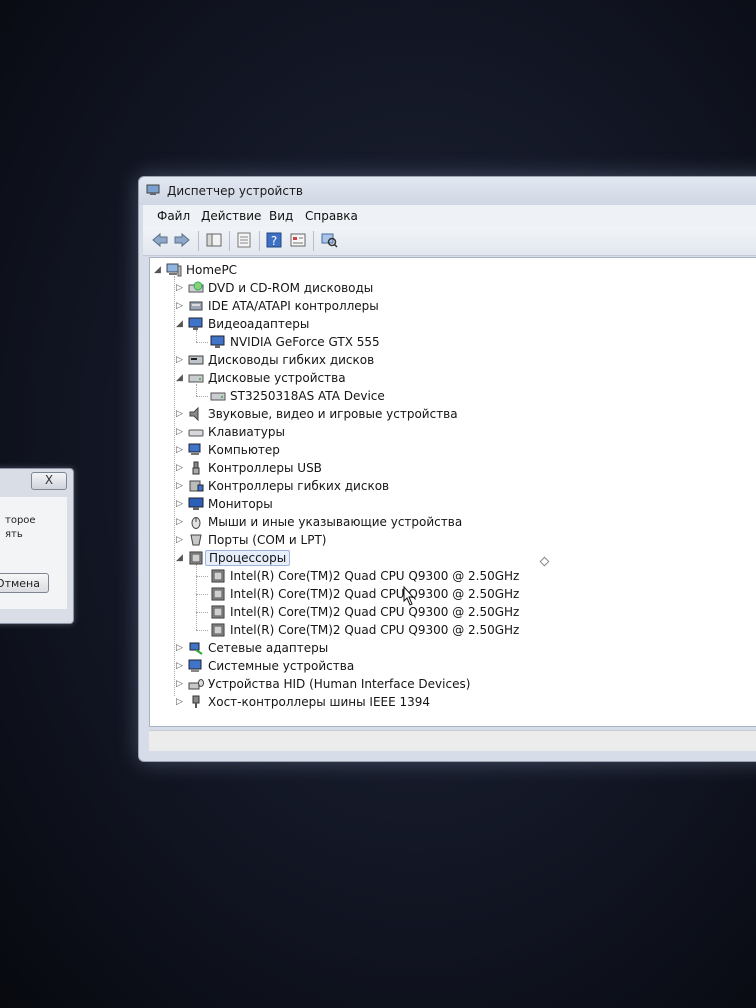 This screenshot has width=756, height=1008. Describe the element at coordinates (267, 540) in the screenshot. I see `tree-item-label: Порты (COM и LPT)` at that location.